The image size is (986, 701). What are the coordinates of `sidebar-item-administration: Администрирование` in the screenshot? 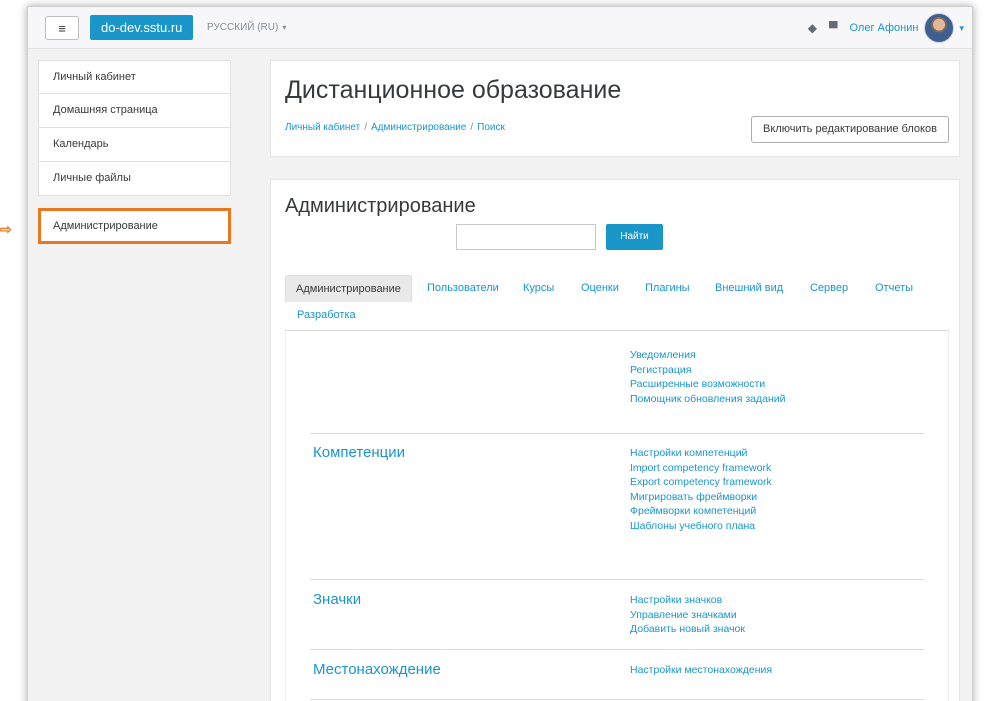 It's located at (134, 226).